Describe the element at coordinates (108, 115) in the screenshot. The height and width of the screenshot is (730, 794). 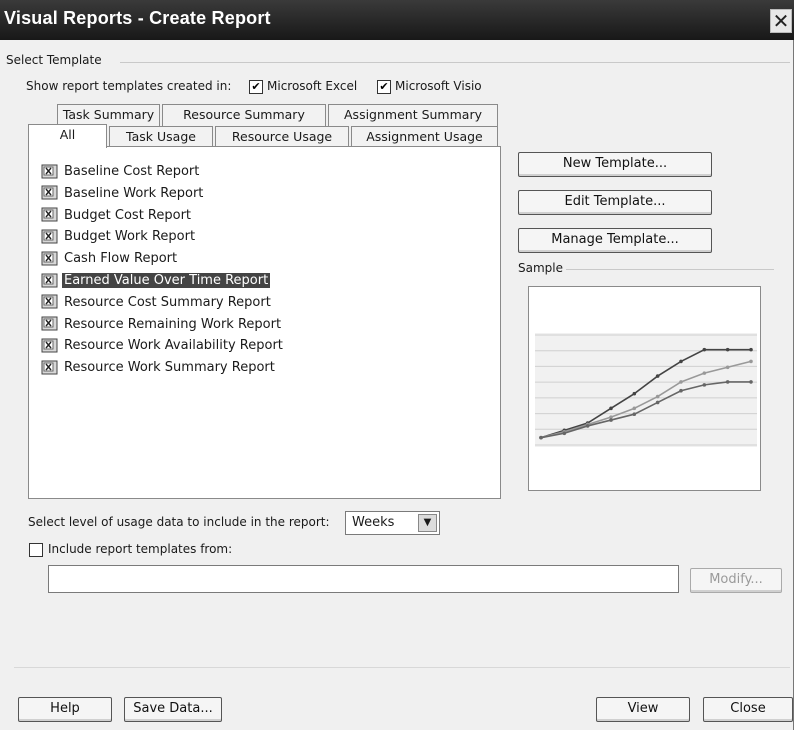
I see `tab-task-summary: Task Summary` at that location.